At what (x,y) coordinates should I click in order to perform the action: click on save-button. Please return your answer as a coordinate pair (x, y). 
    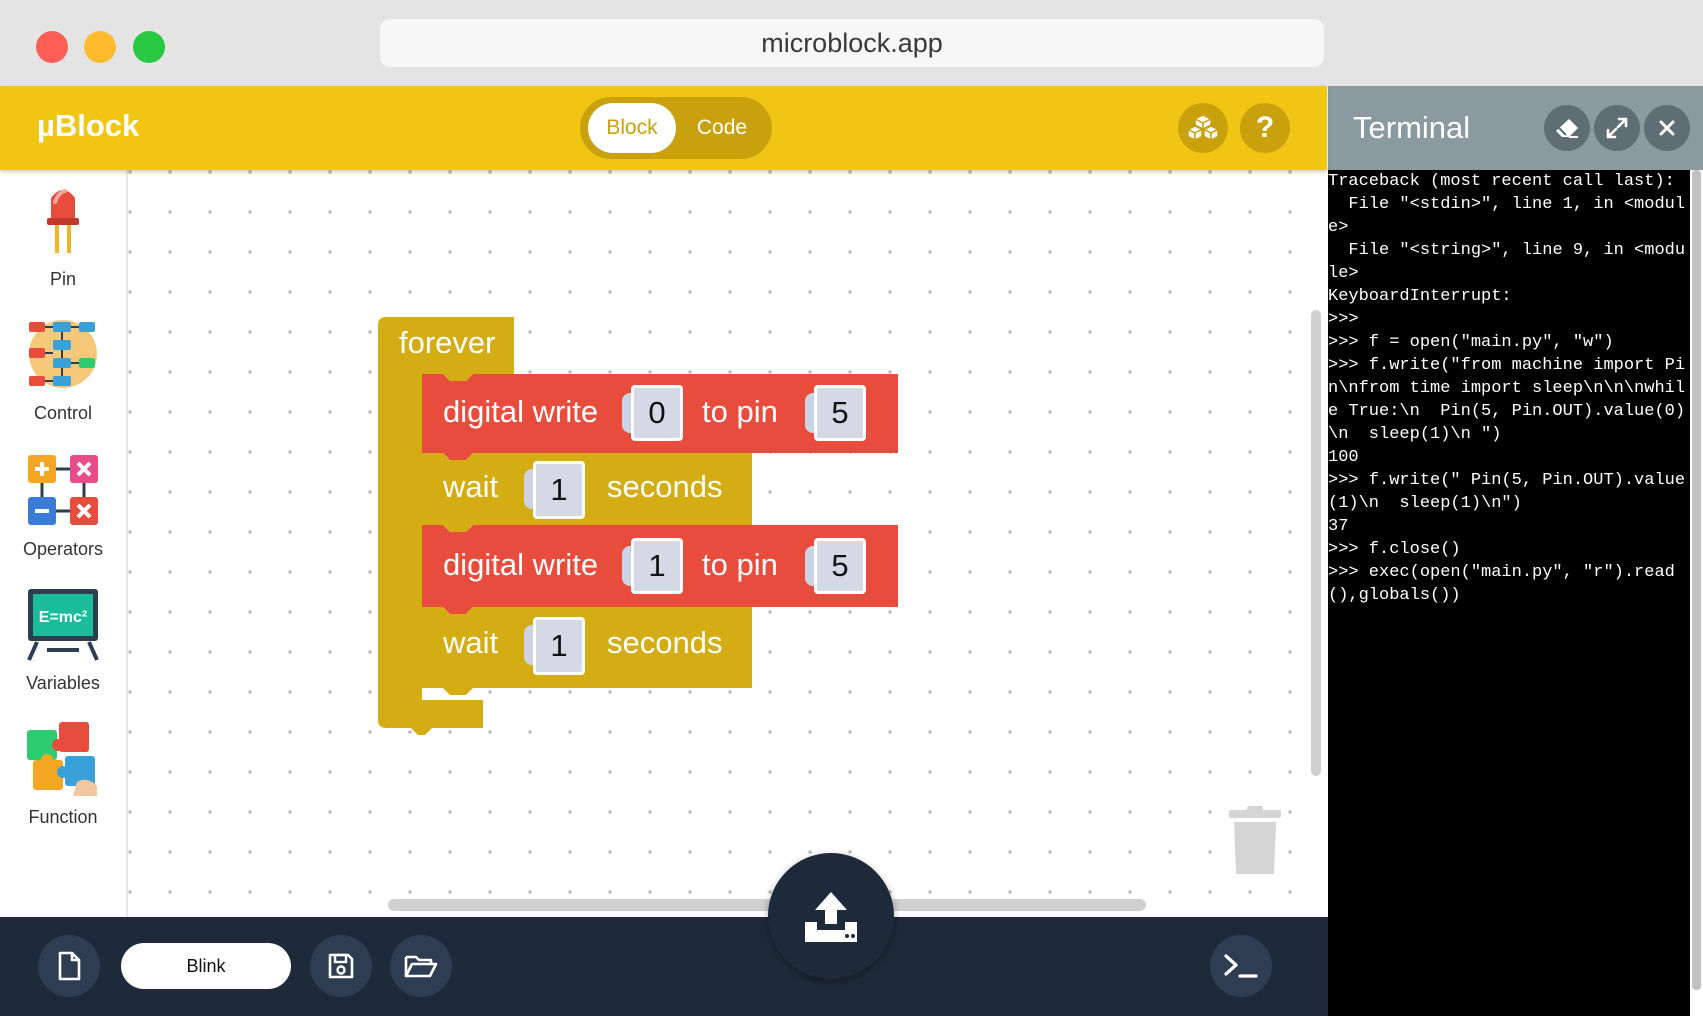
    Looking at the image, I should click on (341, 966).